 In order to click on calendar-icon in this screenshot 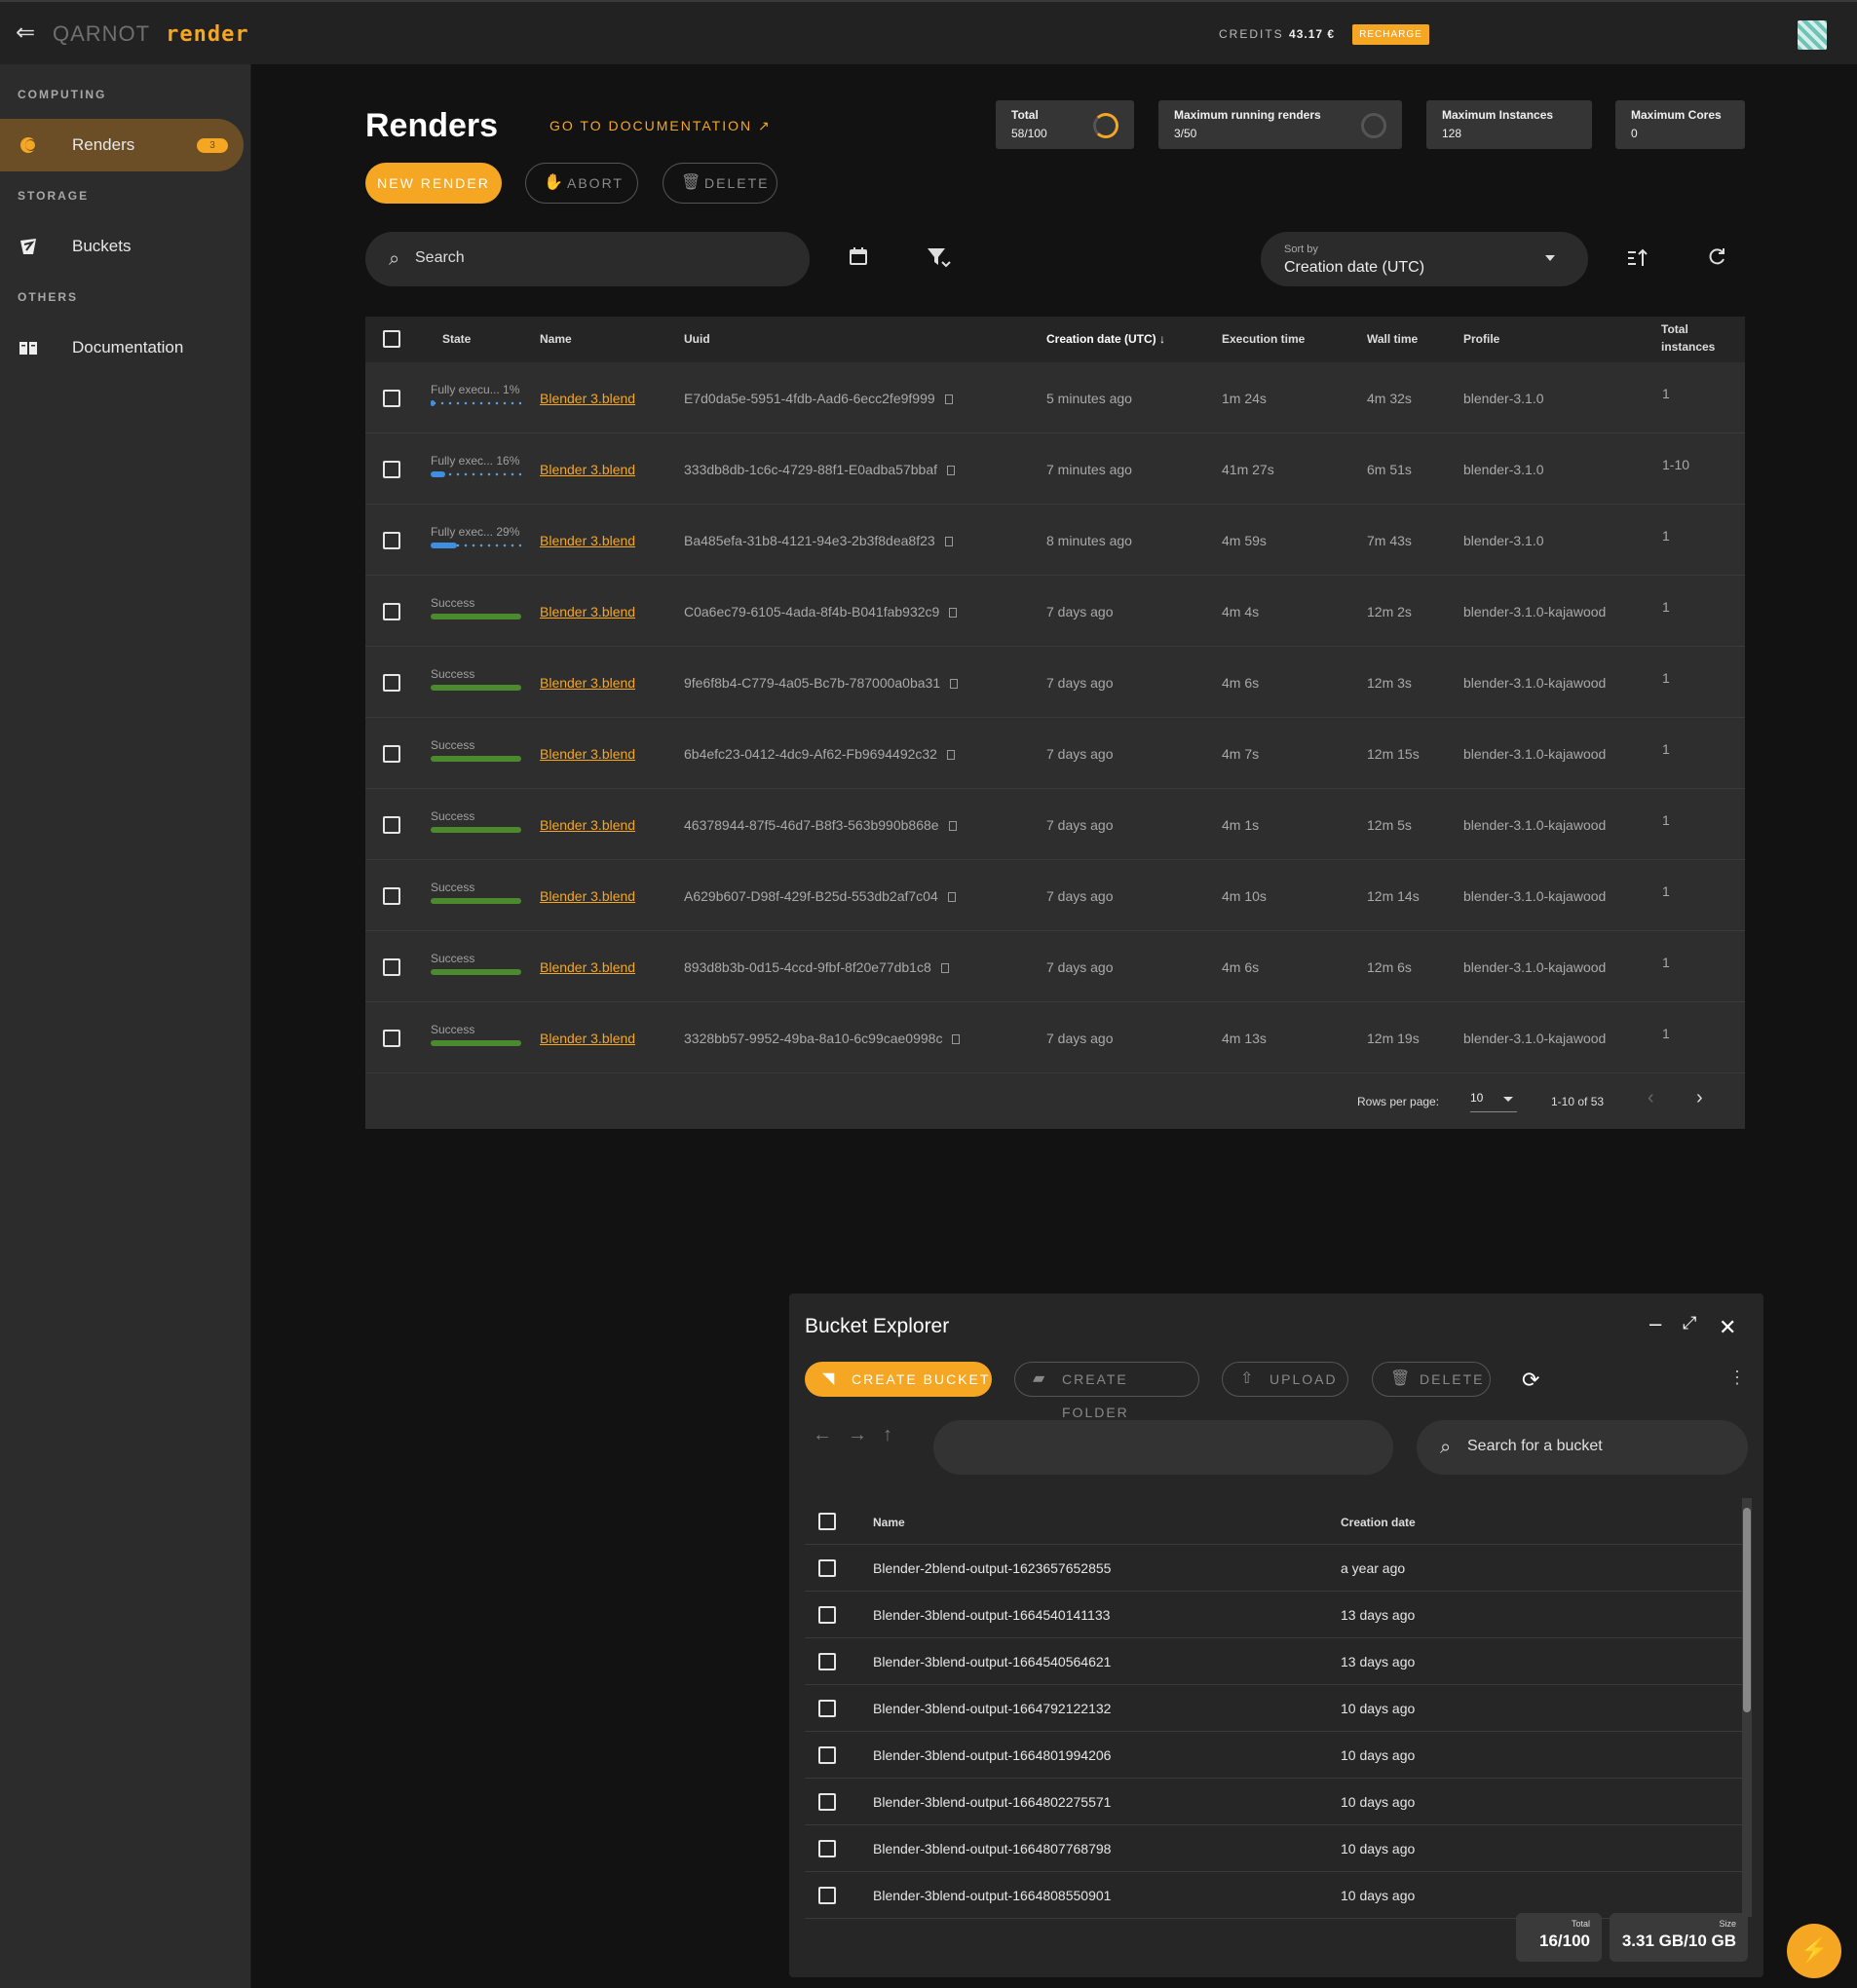, I will do `click(858, 259)`.